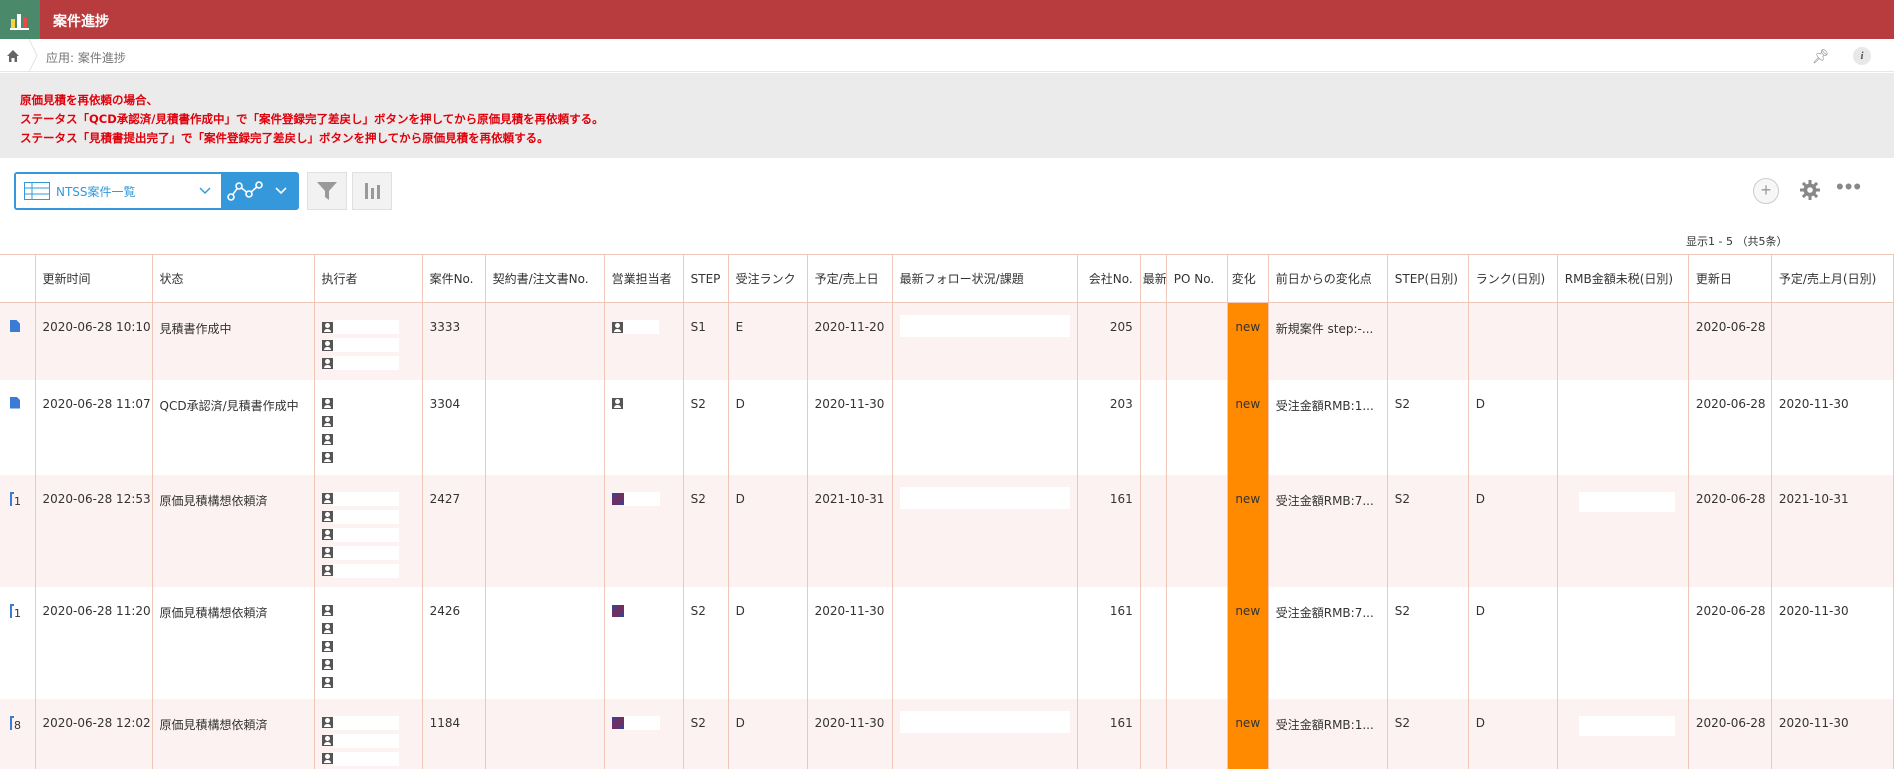  I want to click on contract-number-cell, so click(545, 530).